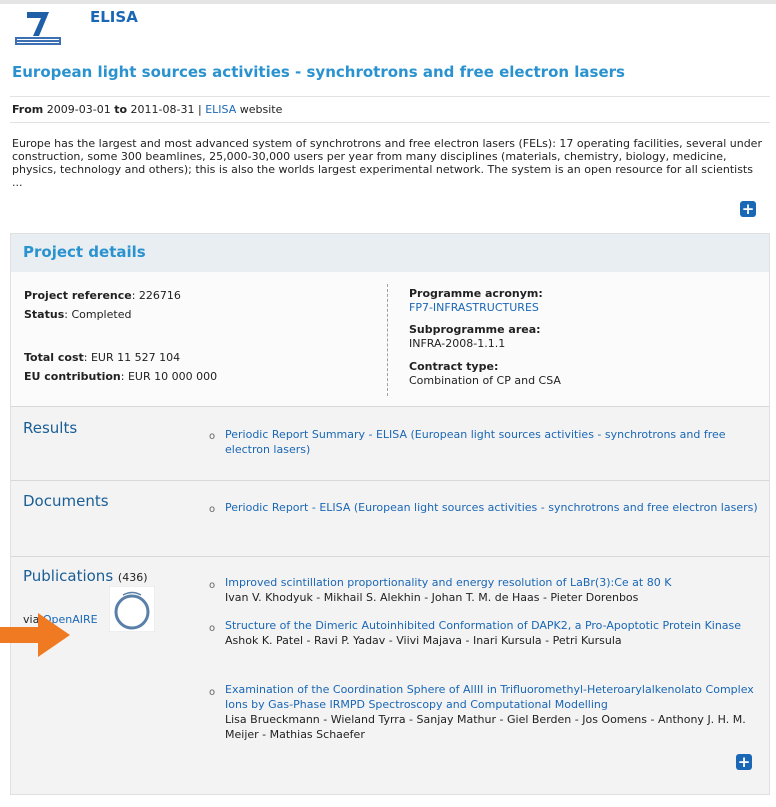  What do you see at coordinates (159, 295) in the screenshot?
I see `project-reference-value: 226716` at bounding box center [159, 295].